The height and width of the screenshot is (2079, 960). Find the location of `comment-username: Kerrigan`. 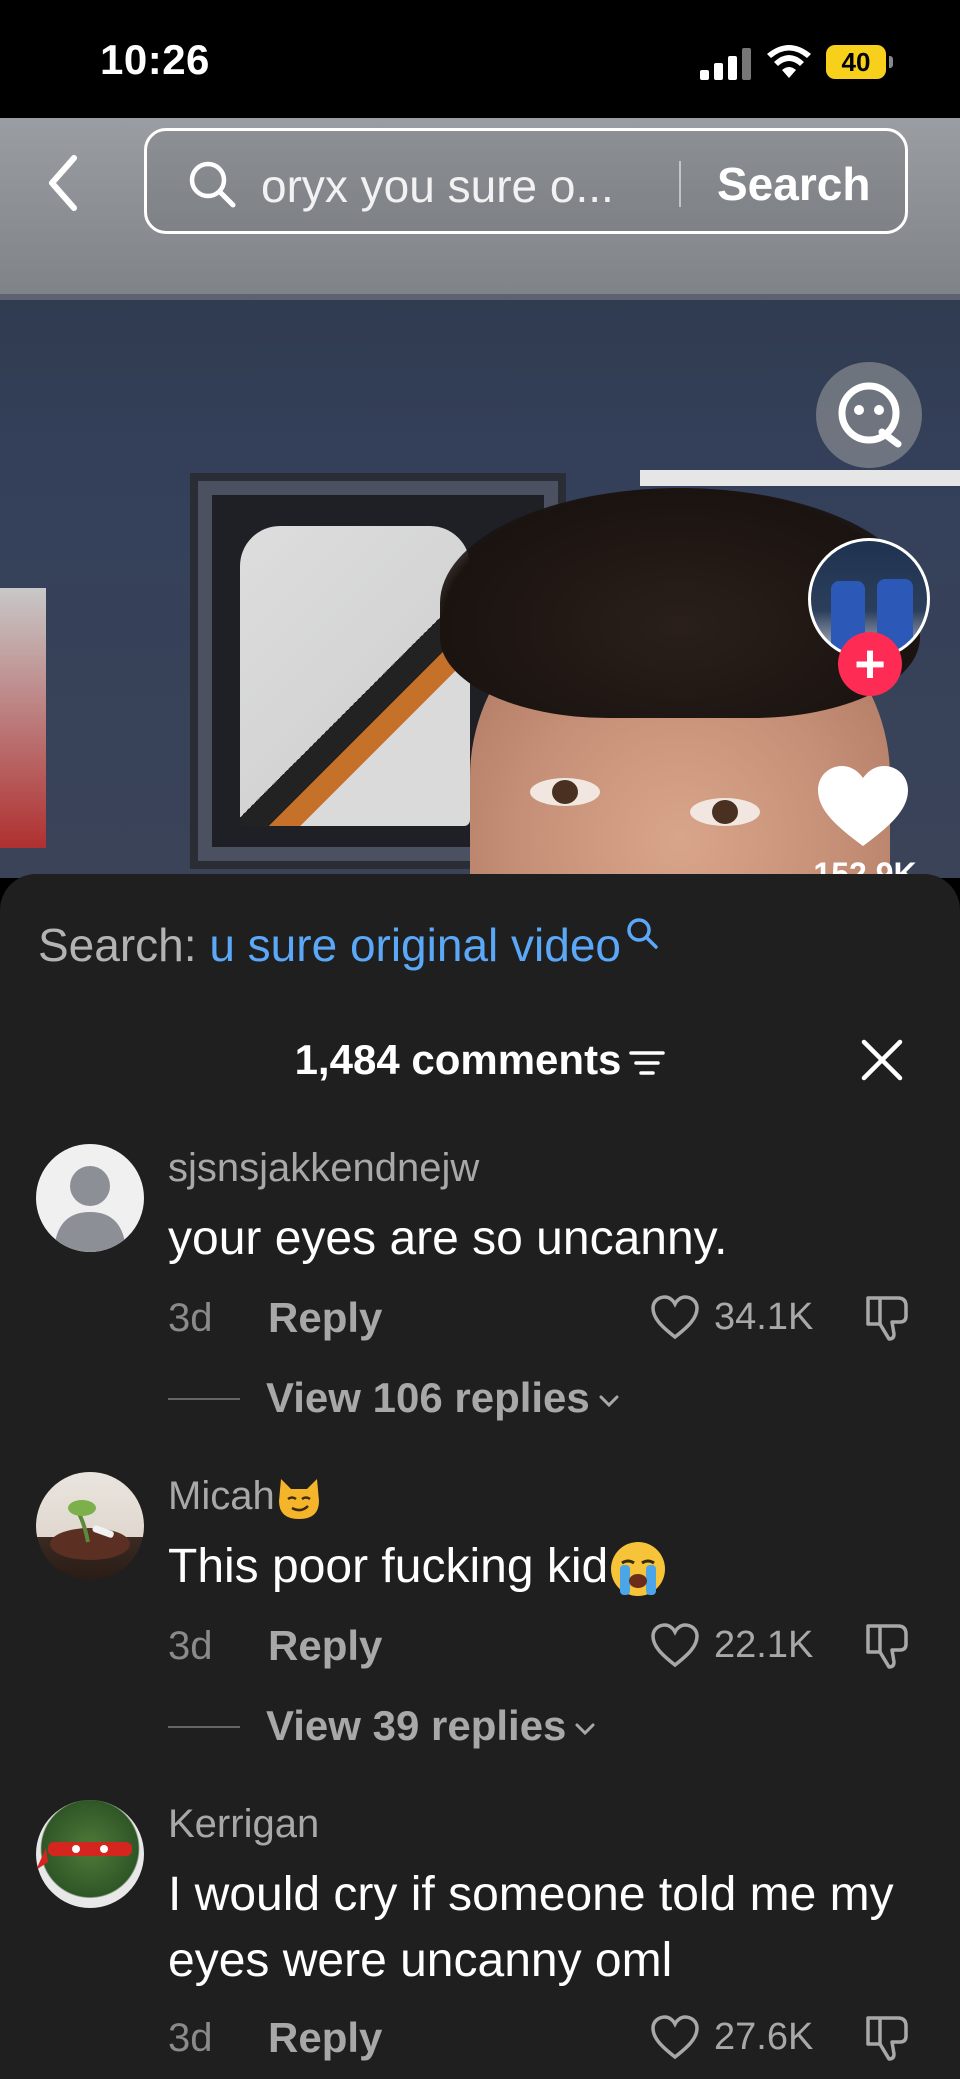

comment-username: Kerrigan is located at coordinates (243, 1824).